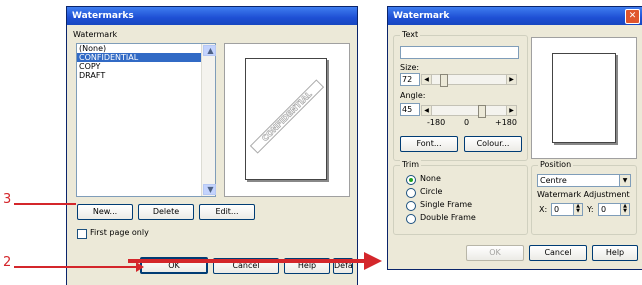 The height and width of the screenshot is (285, 642). I want to click on x-spin-icon: ▲ ▼, so click(577, 209).